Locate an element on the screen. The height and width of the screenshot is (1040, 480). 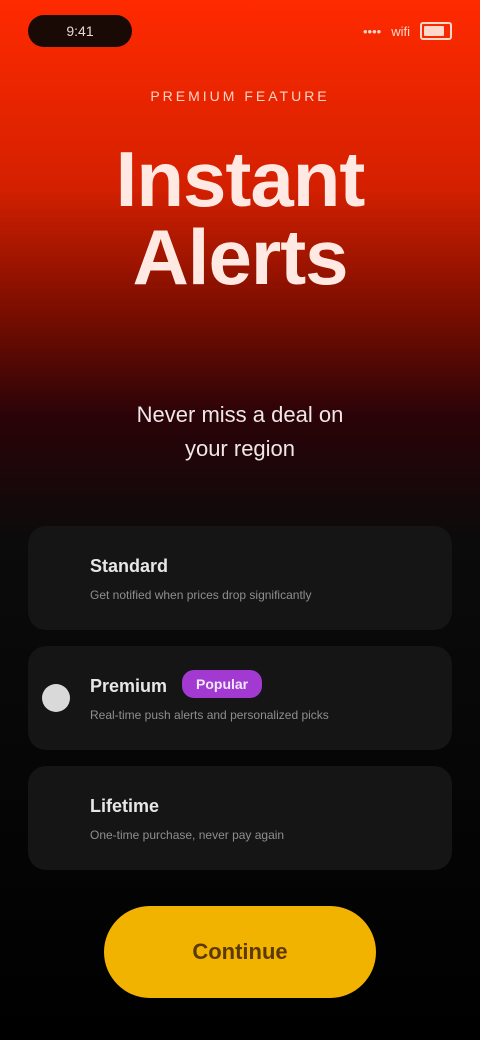
hero-subtitle: Never miss a deal on your region is located at coordinates (240, 432).